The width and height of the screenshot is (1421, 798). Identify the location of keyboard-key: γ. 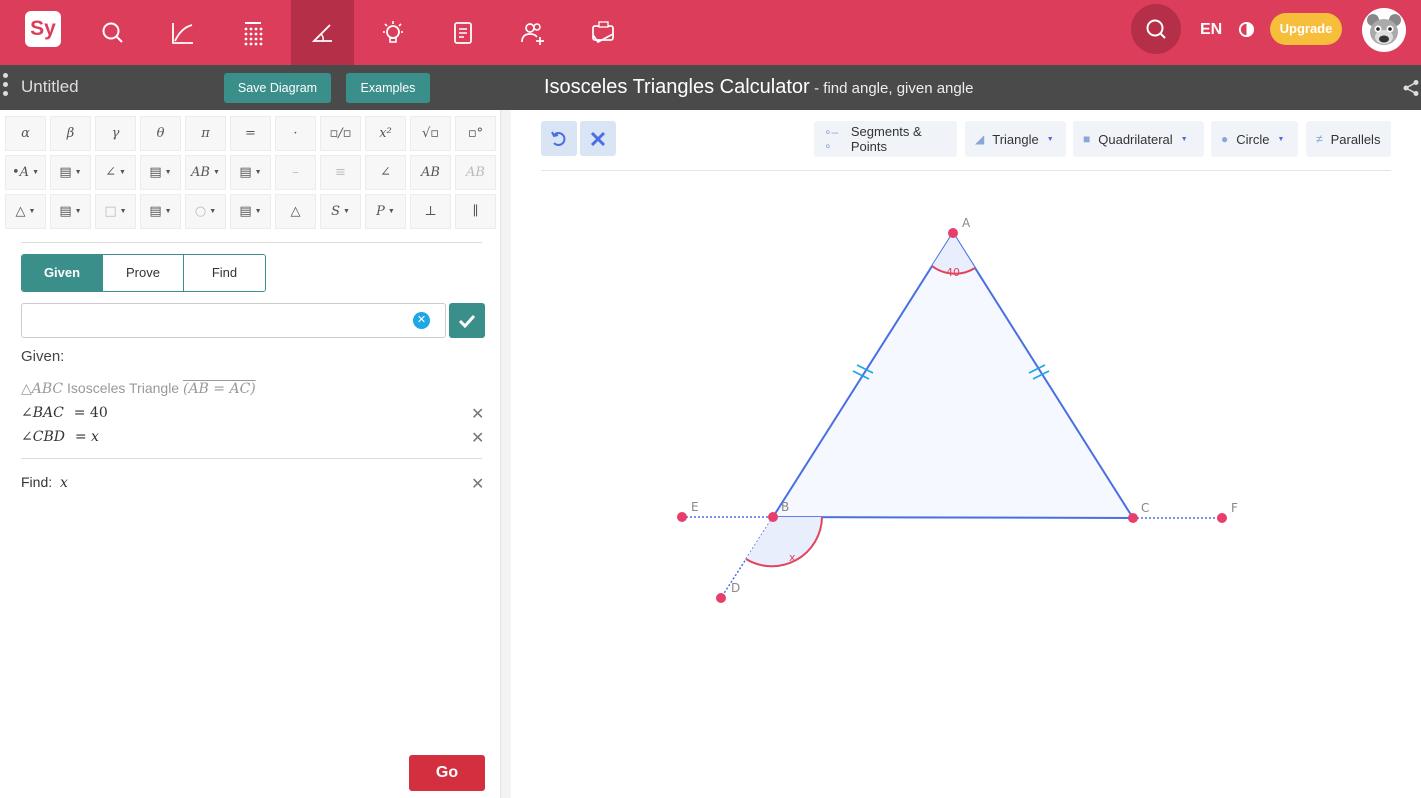
(115, 133).